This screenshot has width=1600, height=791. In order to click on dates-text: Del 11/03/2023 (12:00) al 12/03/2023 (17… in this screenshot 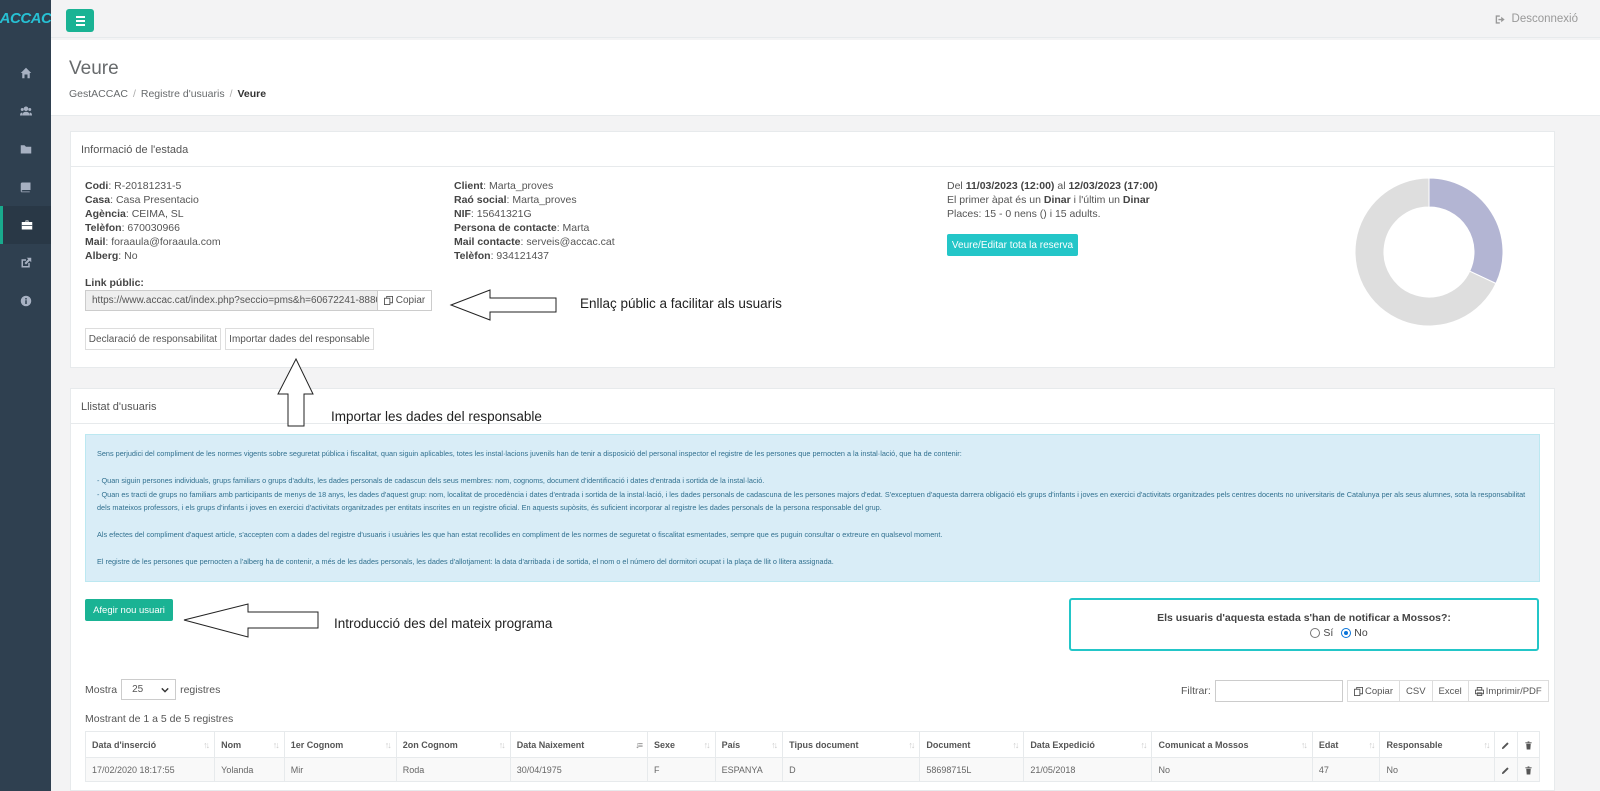, I will do `click(1052, 186)`.